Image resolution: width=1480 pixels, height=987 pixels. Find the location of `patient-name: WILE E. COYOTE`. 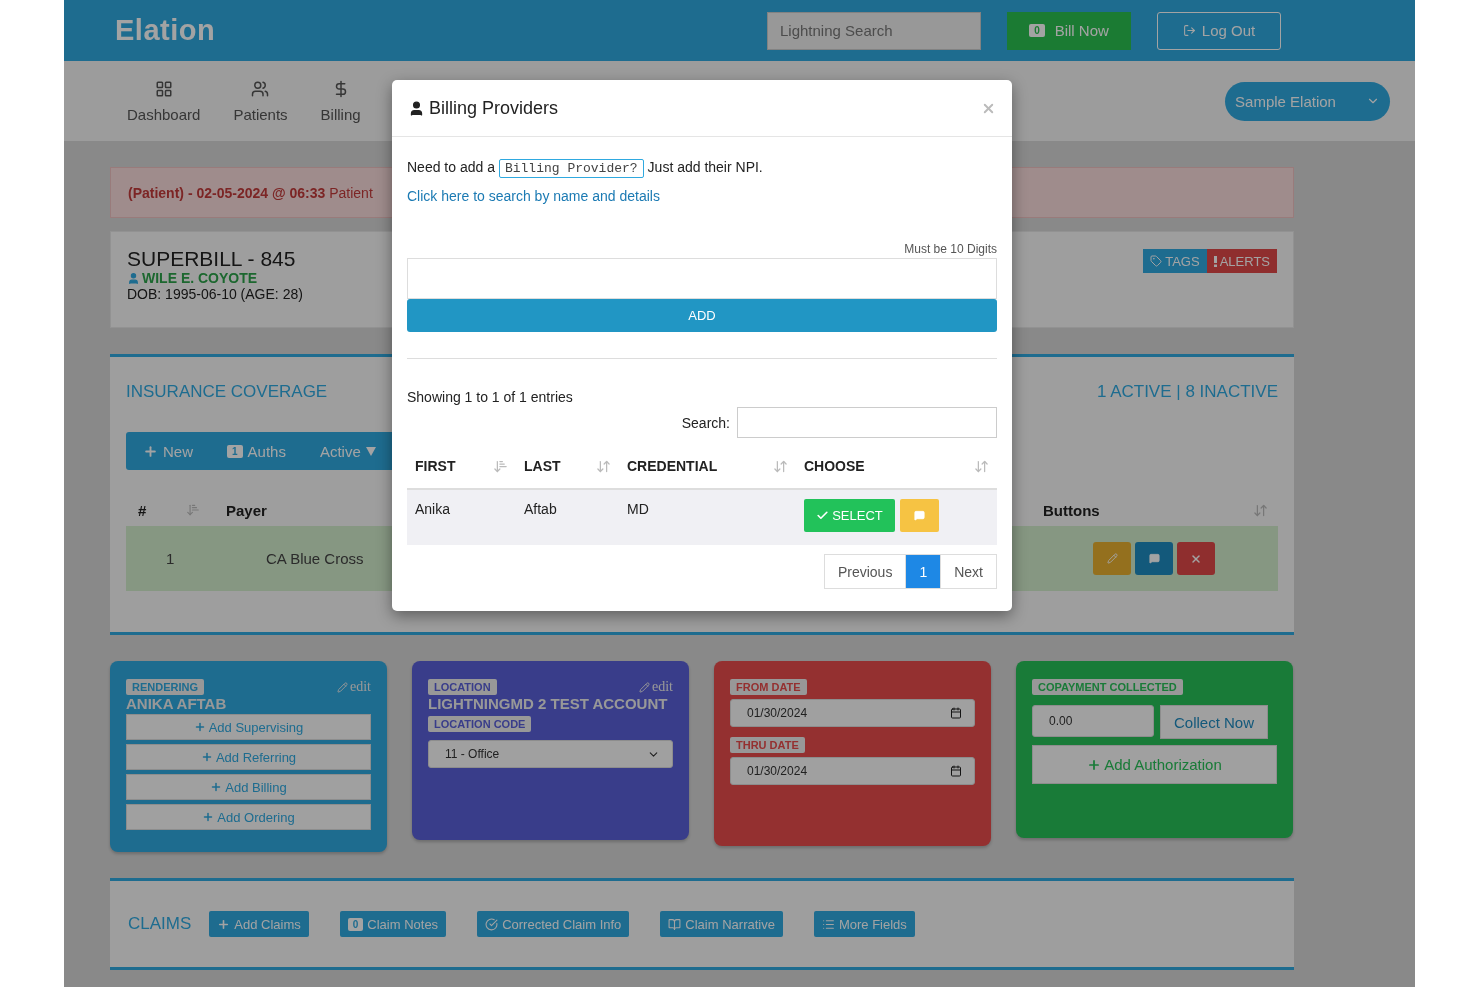

patient-name: WILE E. COYOTE is located at coordinates (200, 278).